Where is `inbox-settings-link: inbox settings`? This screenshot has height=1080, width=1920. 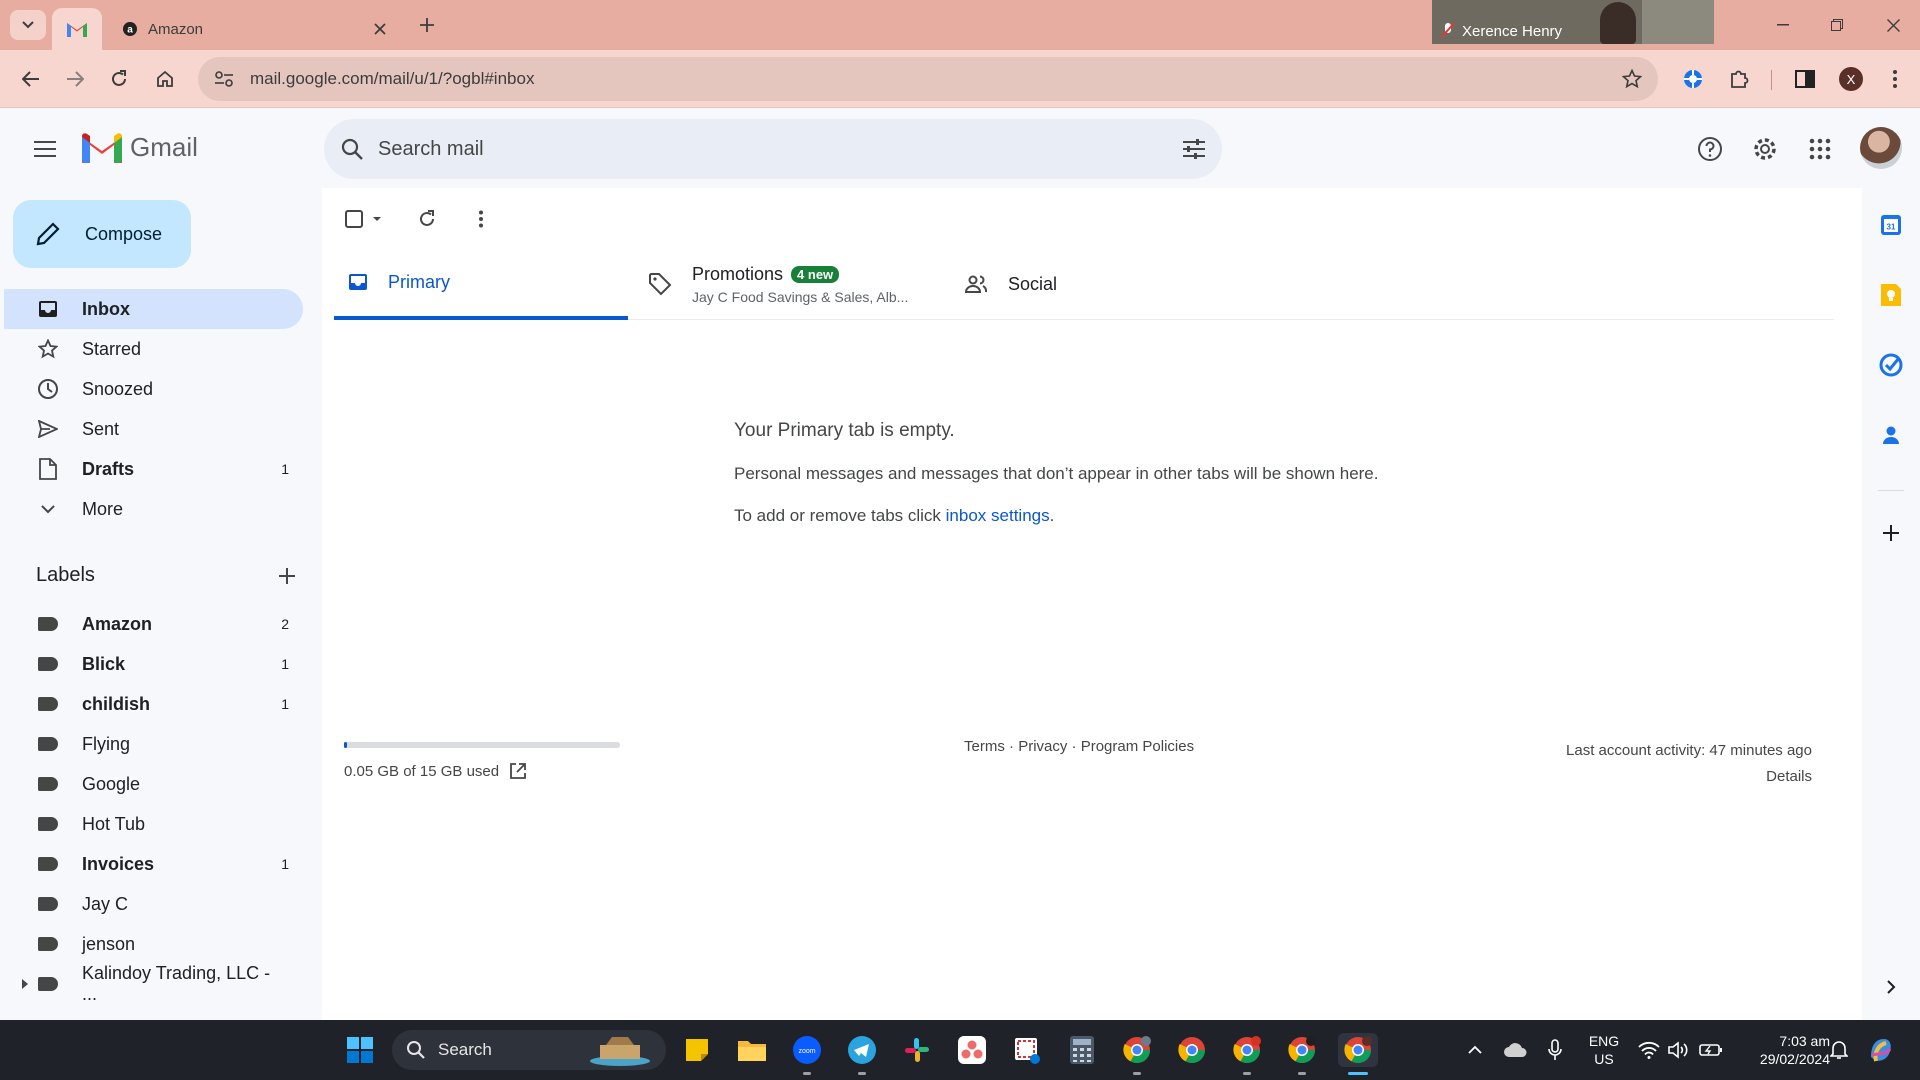
inbox-settings-link: inbox settings is located at coordinates (998, 515).